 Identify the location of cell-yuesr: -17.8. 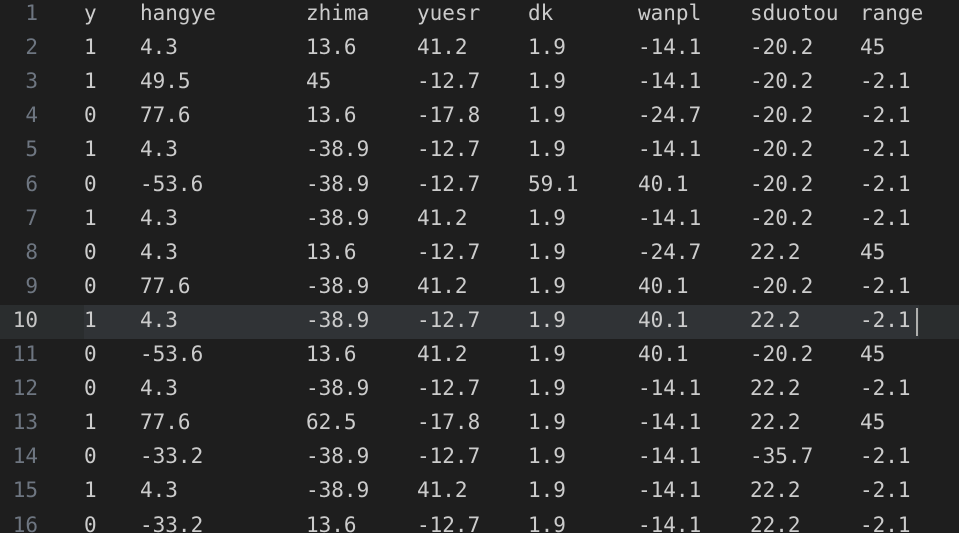
(449, 422).